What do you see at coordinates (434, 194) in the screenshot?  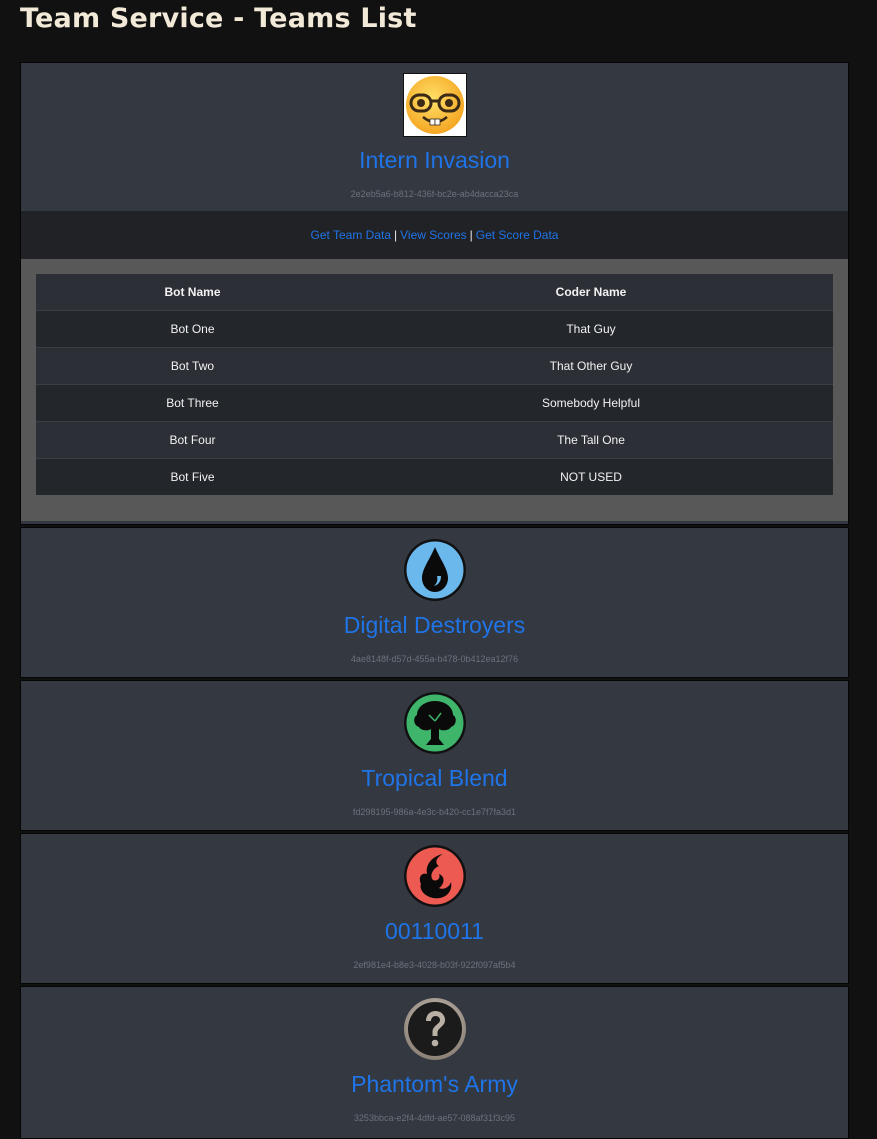 I see `team-id: 2e2eb5a6-b812-436f-bc2e-ab4dacca23ca` at bounding box center [434, 194].